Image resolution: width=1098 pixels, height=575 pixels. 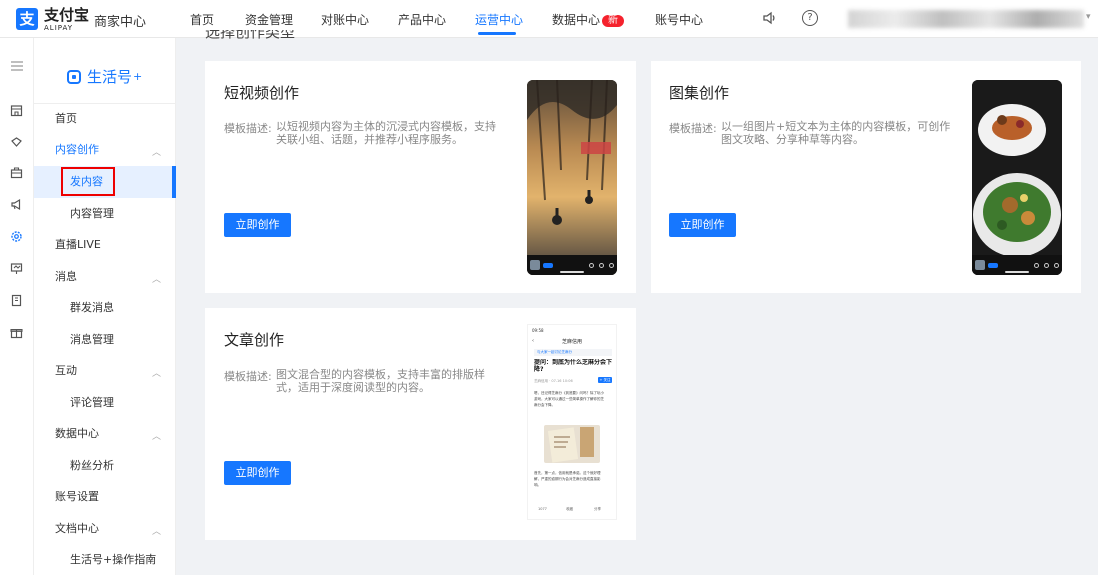 What do you see at coordinates (16, 111) in the screenshot?
I see `store-icon` at bounding box center [16, 111].